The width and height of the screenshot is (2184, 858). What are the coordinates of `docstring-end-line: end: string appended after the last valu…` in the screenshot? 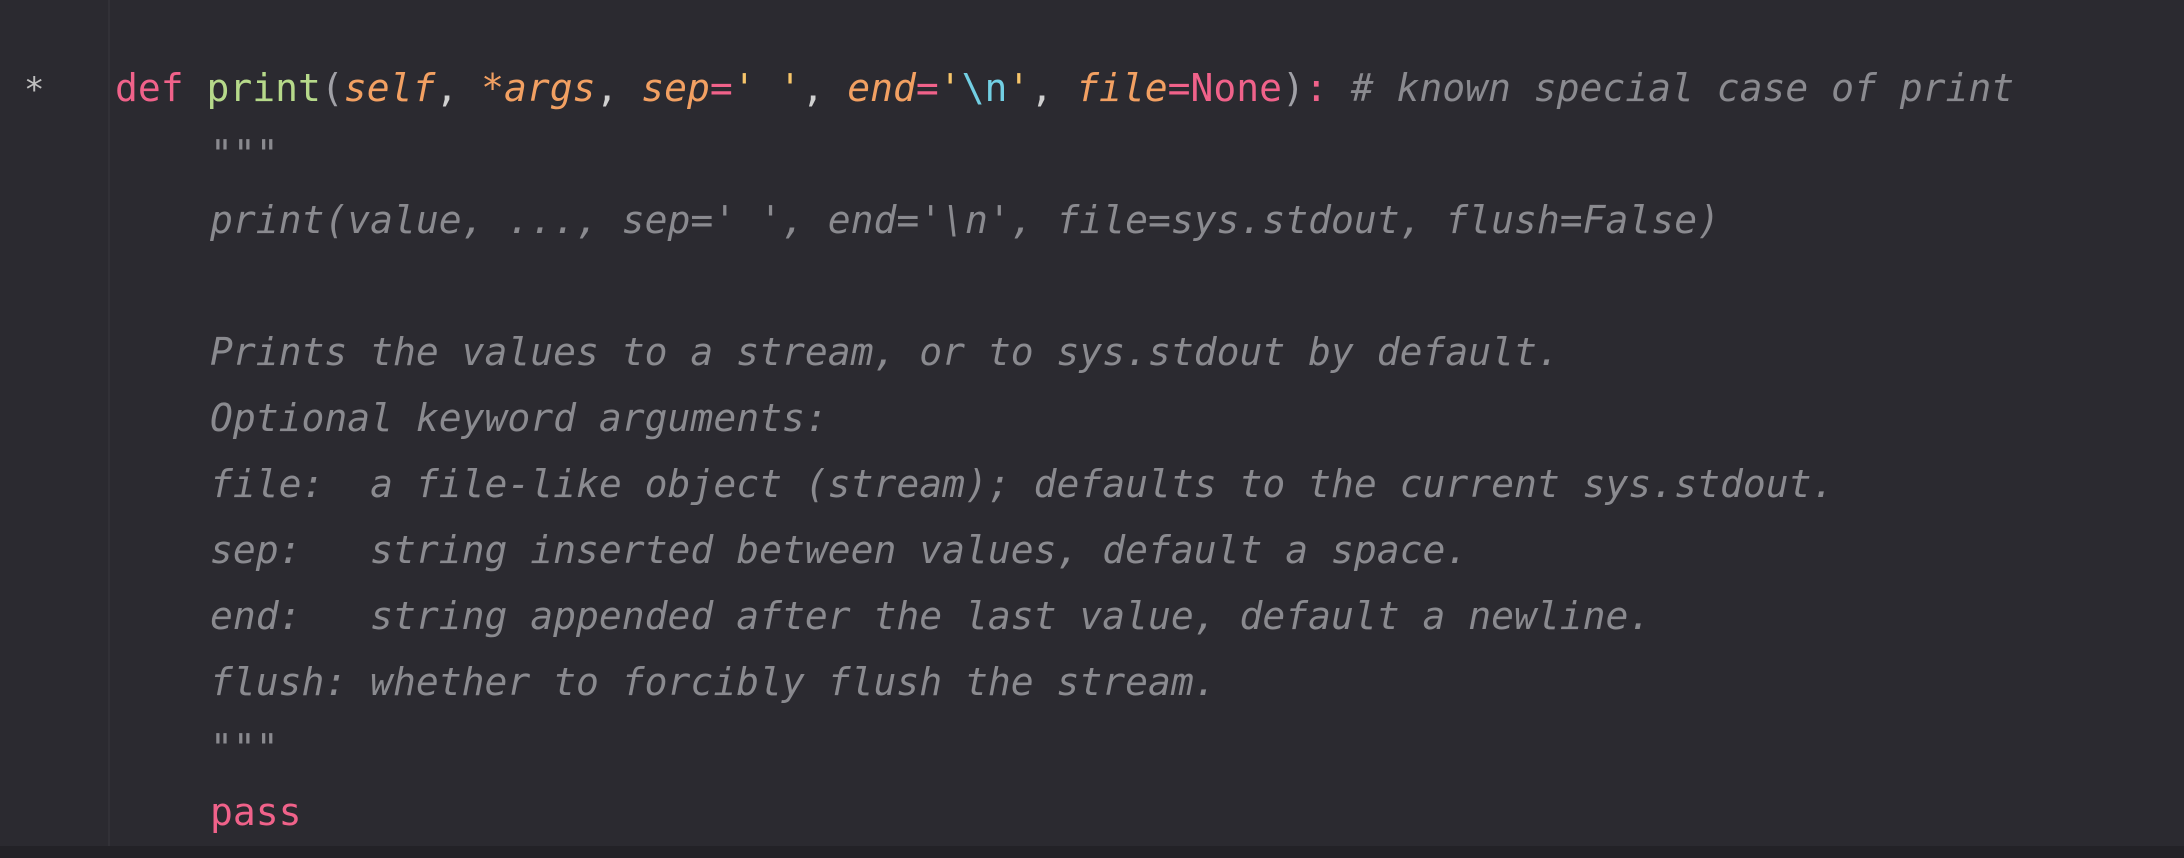 It's located at (930, 616).